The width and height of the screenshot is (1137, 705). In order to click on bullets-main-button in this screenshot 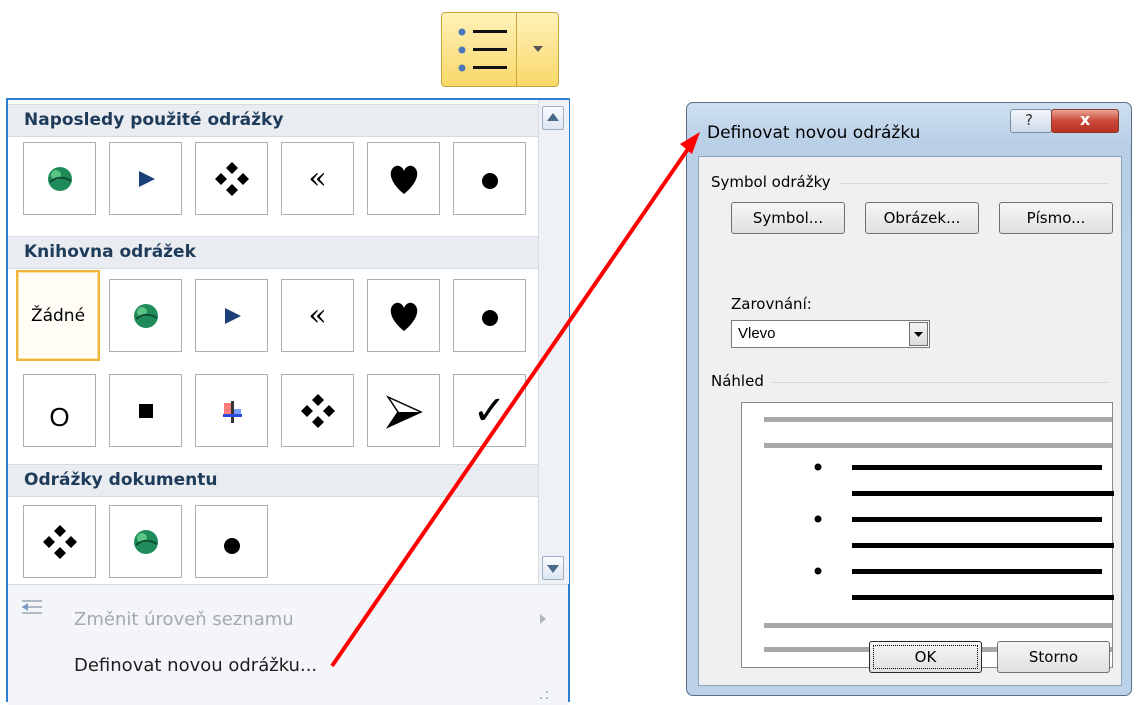, I will do `click(479, 49)`.